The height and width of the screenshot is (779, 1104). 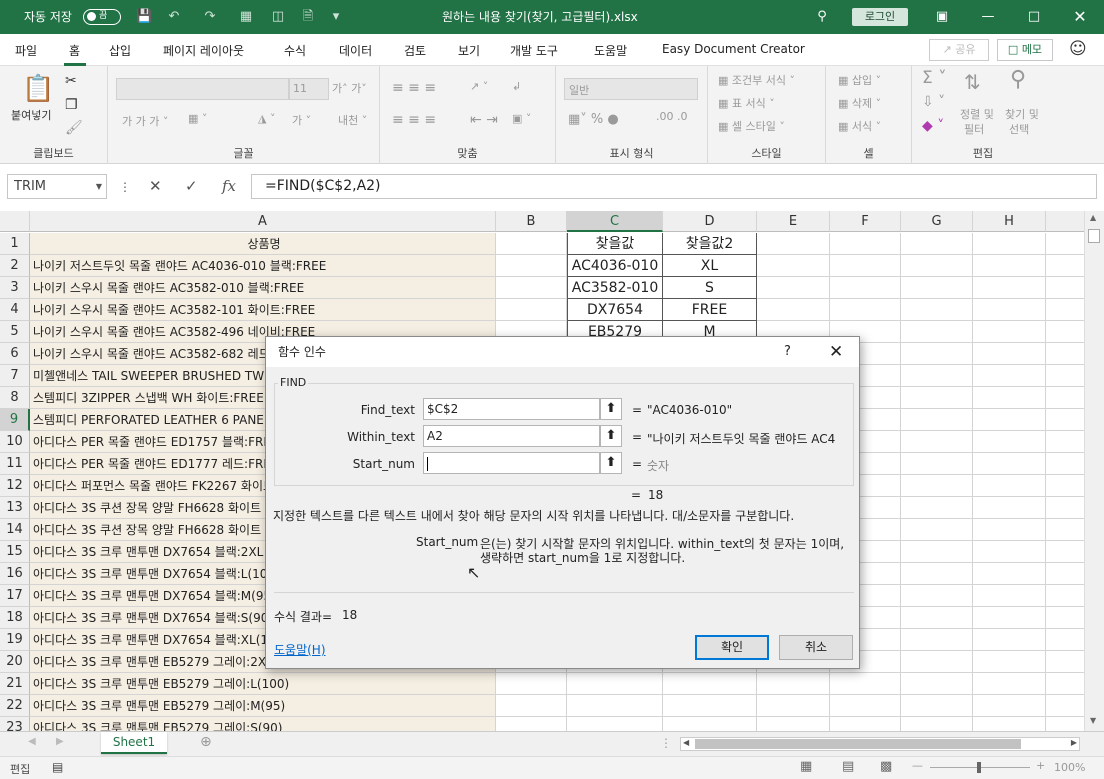 What do you see at coordinates (15, 618) in the screenshot?
I see `row-header: 18` at bounding box center [15, 618].